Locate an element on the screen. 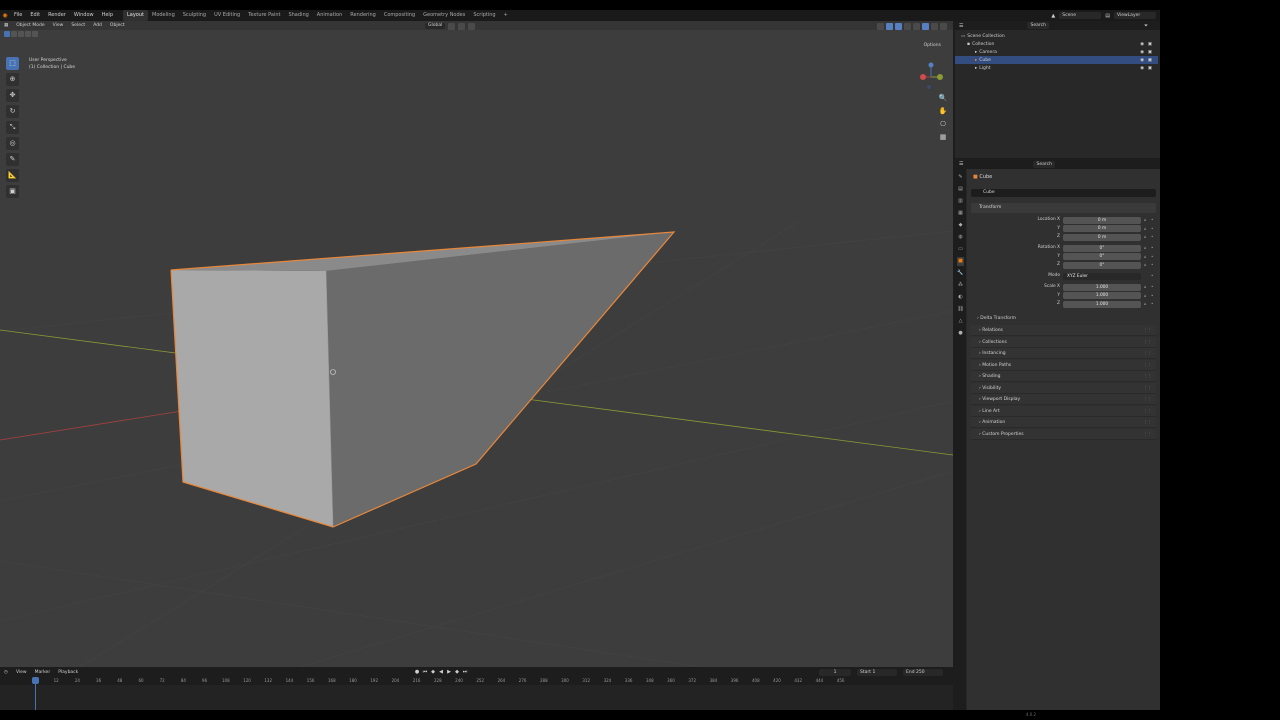  panel-visibility: › Visibility ⋮⋮ is located at coordinates (1063, 388).